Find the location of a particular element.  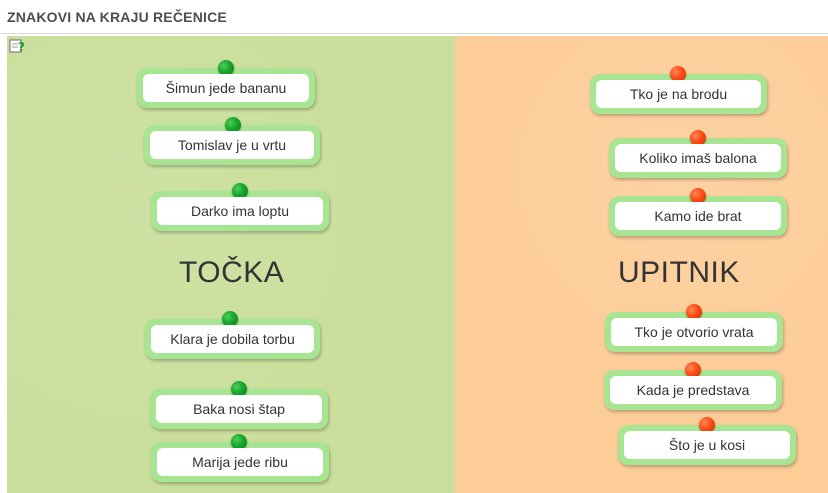

card-label: Kada je predstava is located at coordinates (693, 390).